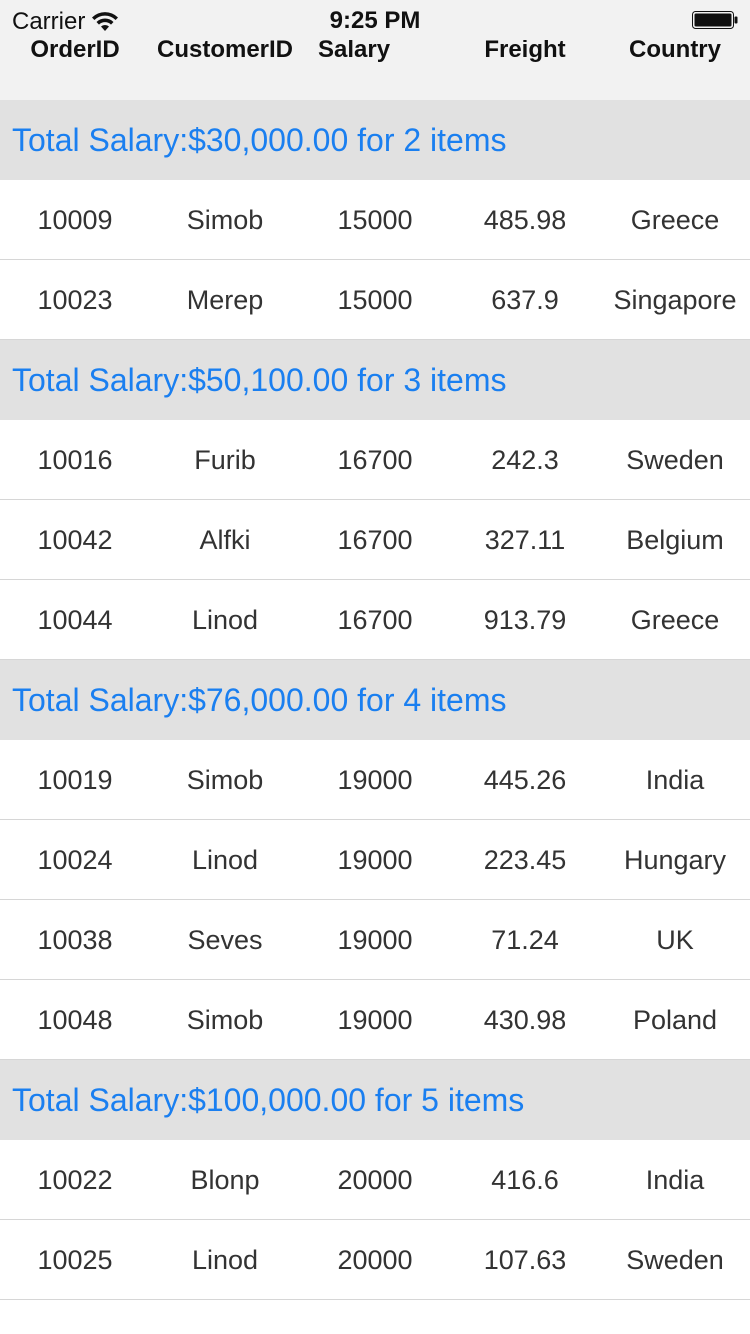 The image size is (750, 1334). I want to click on cell-orderid: 10044, so click(75, 620).